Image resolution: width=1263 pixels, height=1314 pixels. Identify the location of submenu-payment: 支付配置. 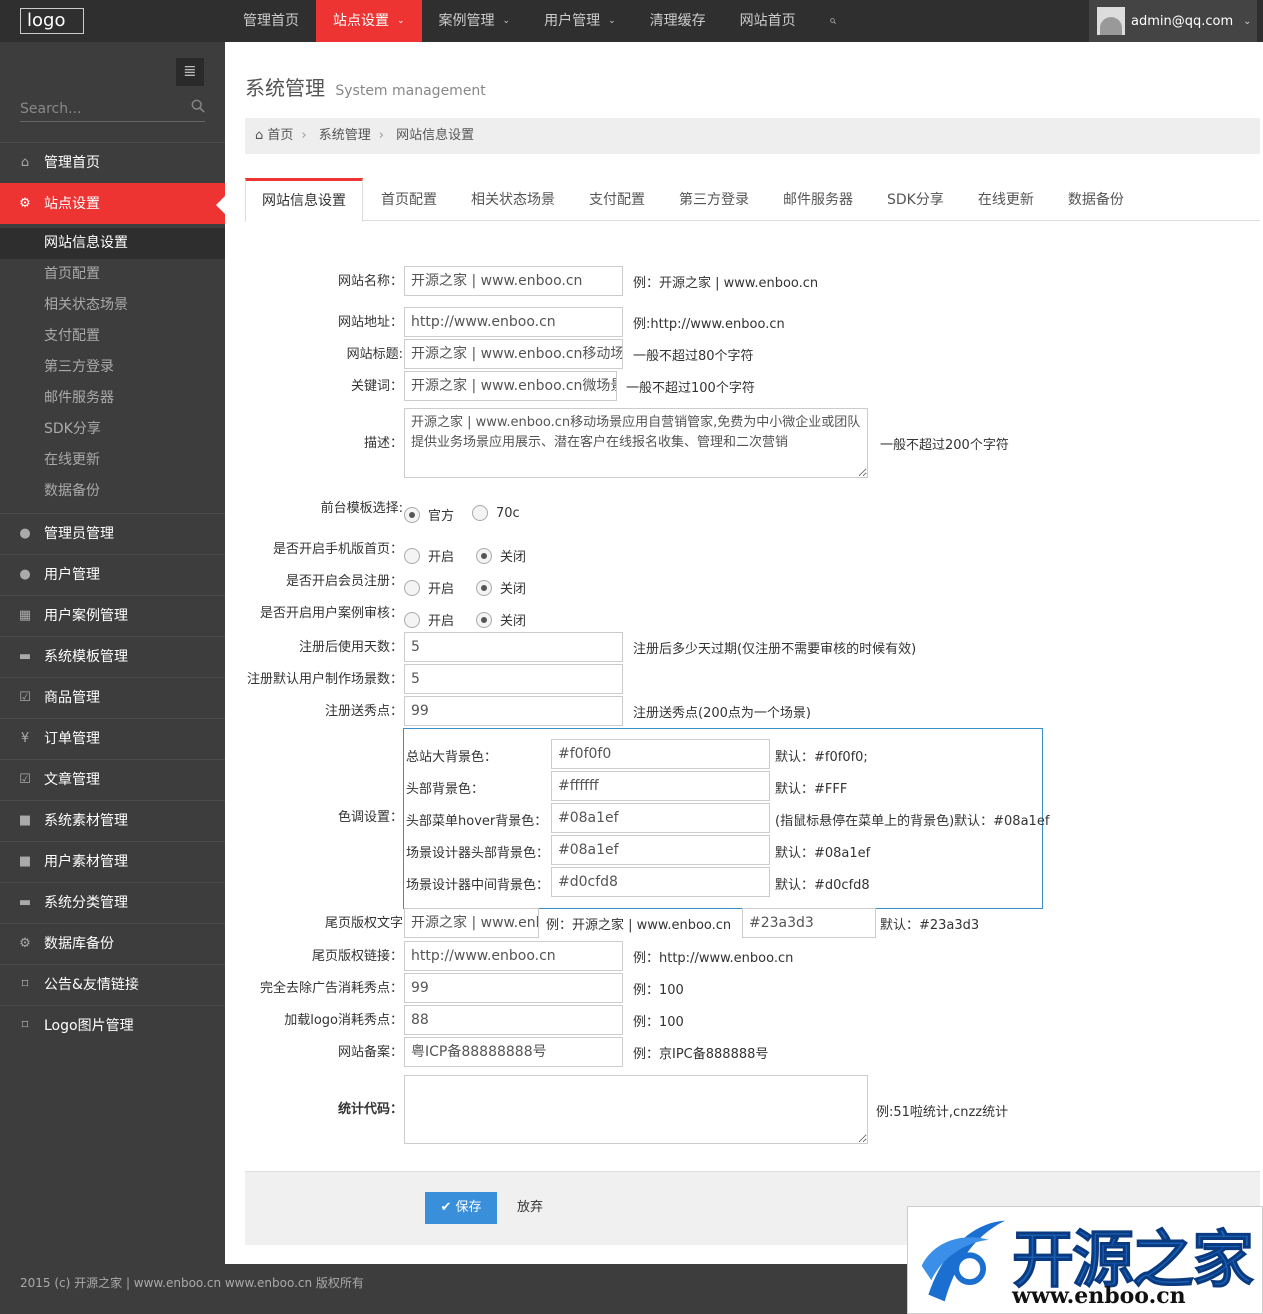
(112, 336).